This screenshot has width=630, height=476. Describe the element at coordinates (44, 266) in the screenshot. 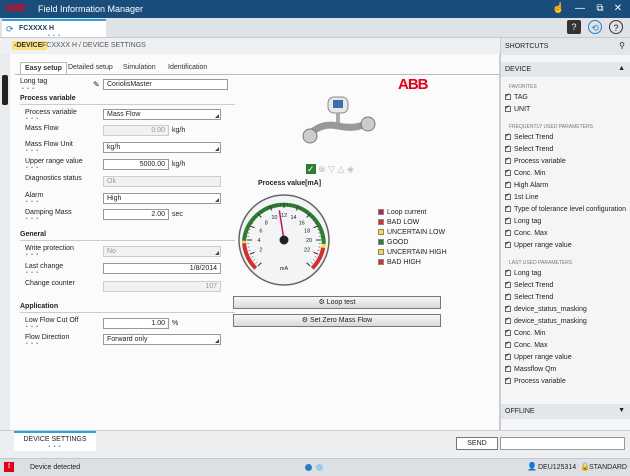

I see `last-change-label: Last change` at that location.